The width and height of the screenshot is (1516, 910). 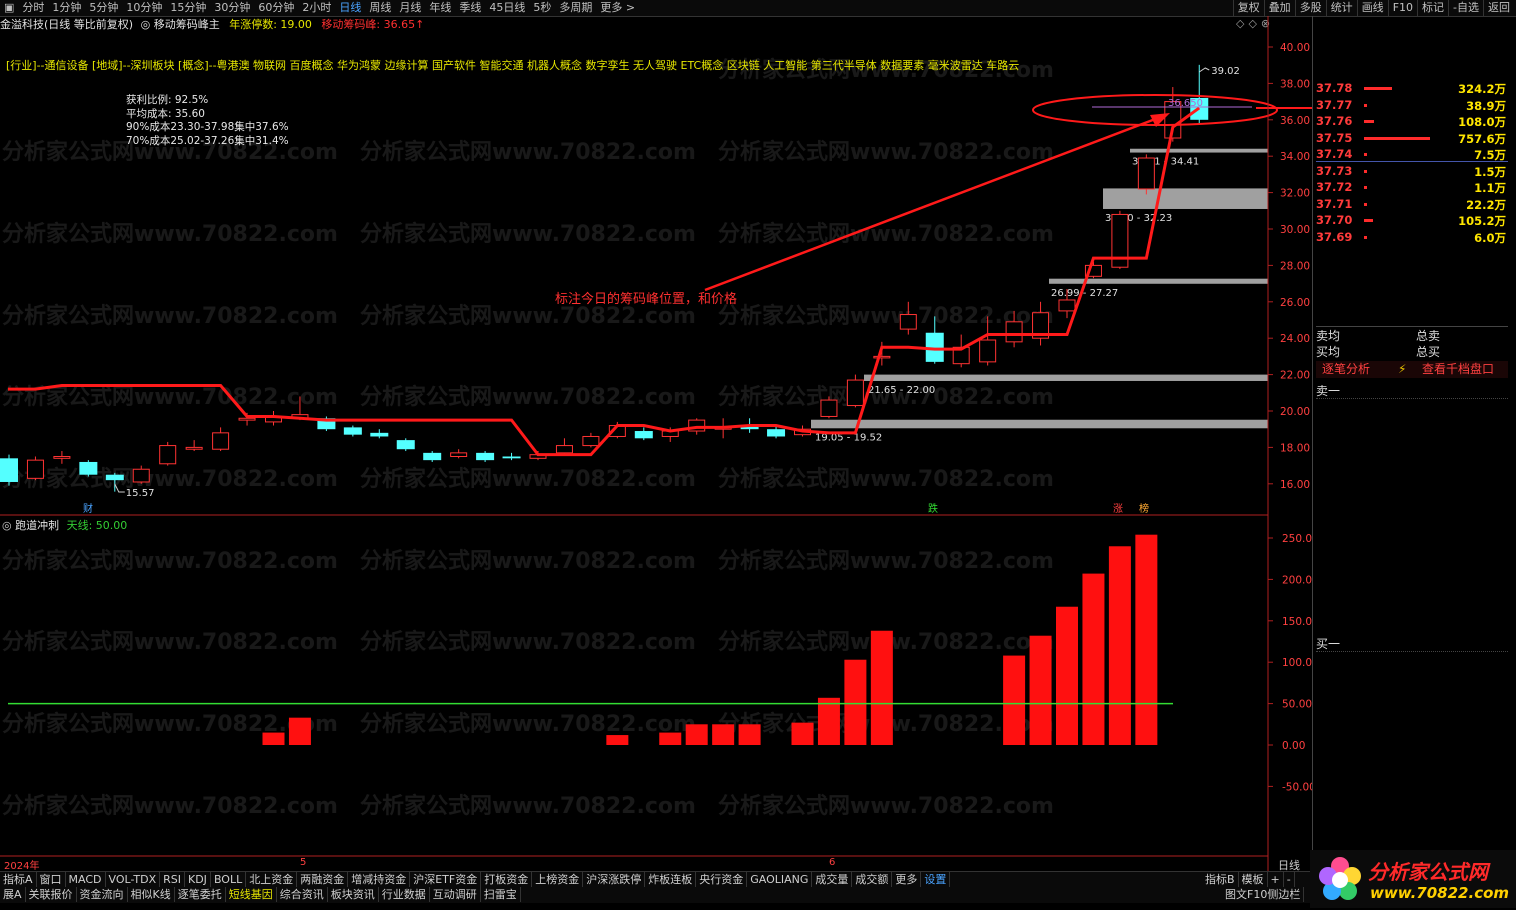 I want to click on indicator-tab-6: BOLL, so click(x=229, y=879).